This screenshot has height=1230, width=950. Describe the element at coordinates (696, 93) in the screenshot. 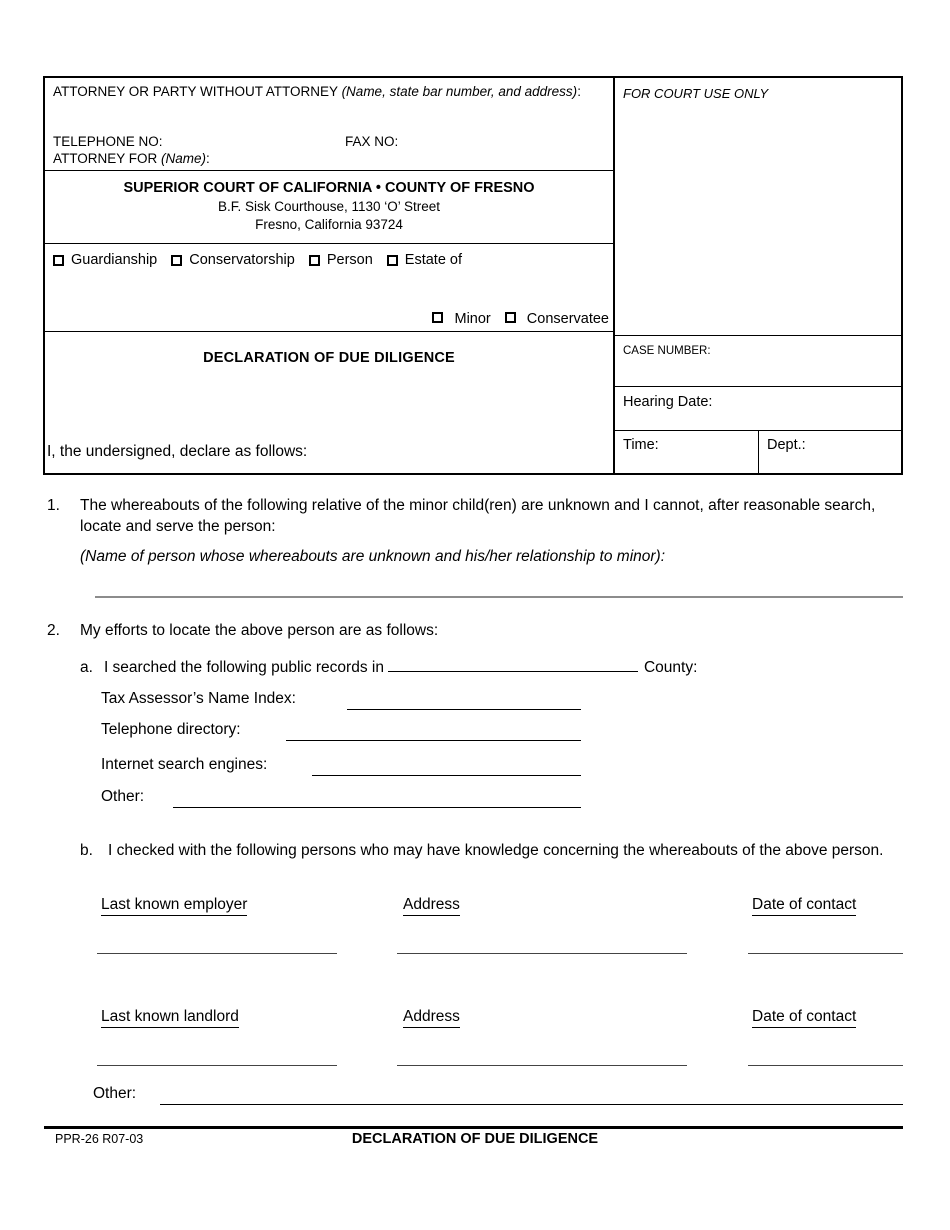

I see `for-court-use-only-label: FOR COURT USE ONLY` at that location.